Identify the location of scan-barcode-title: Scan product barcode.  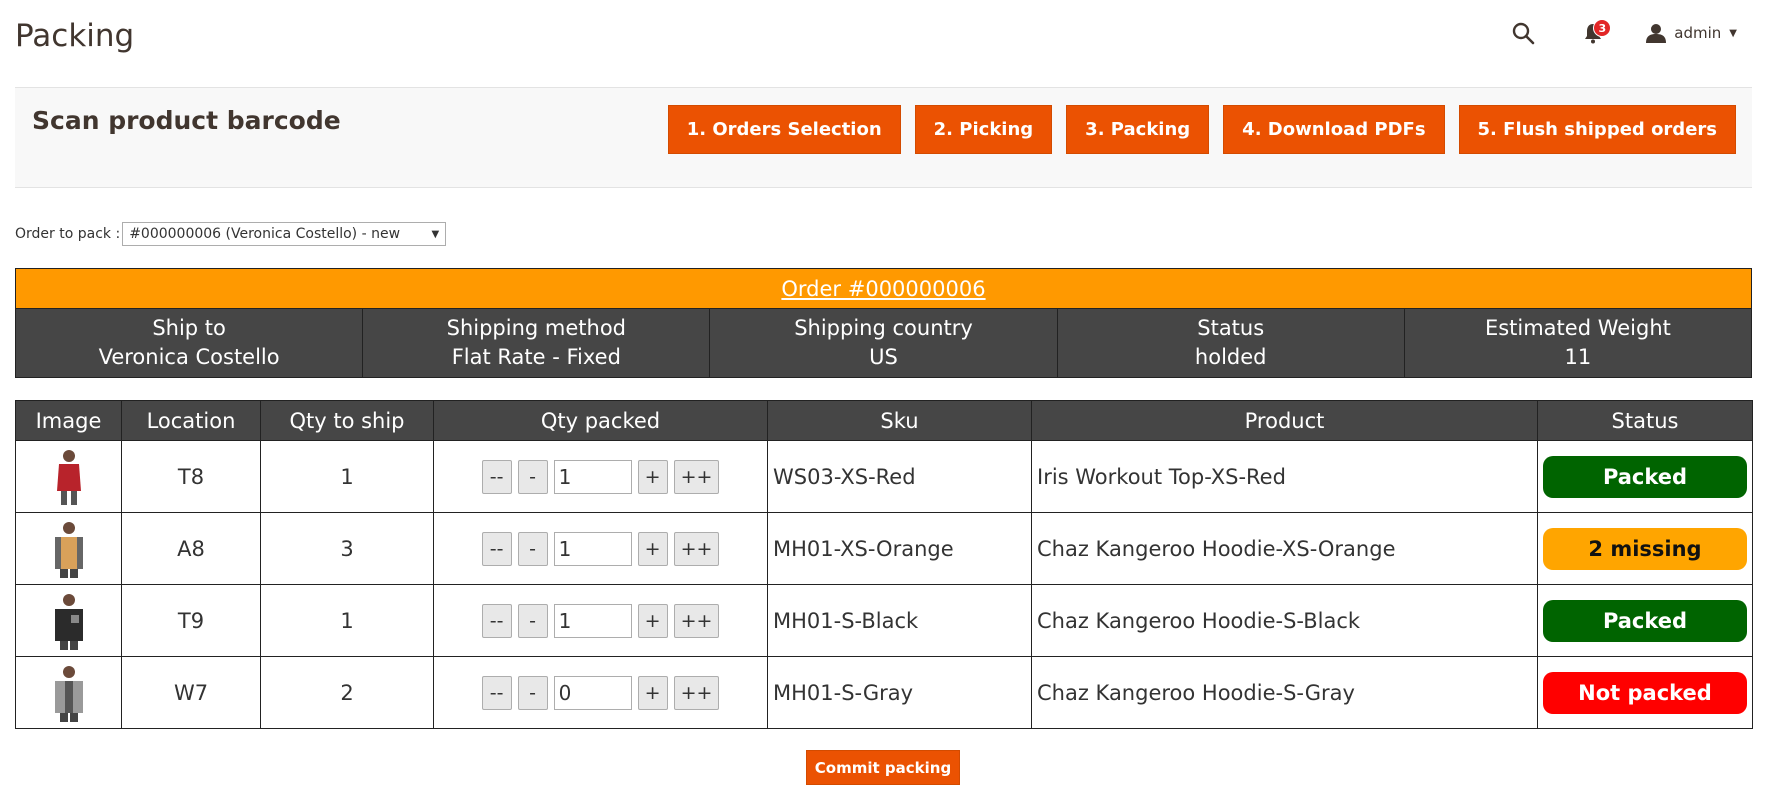
(186, 120).